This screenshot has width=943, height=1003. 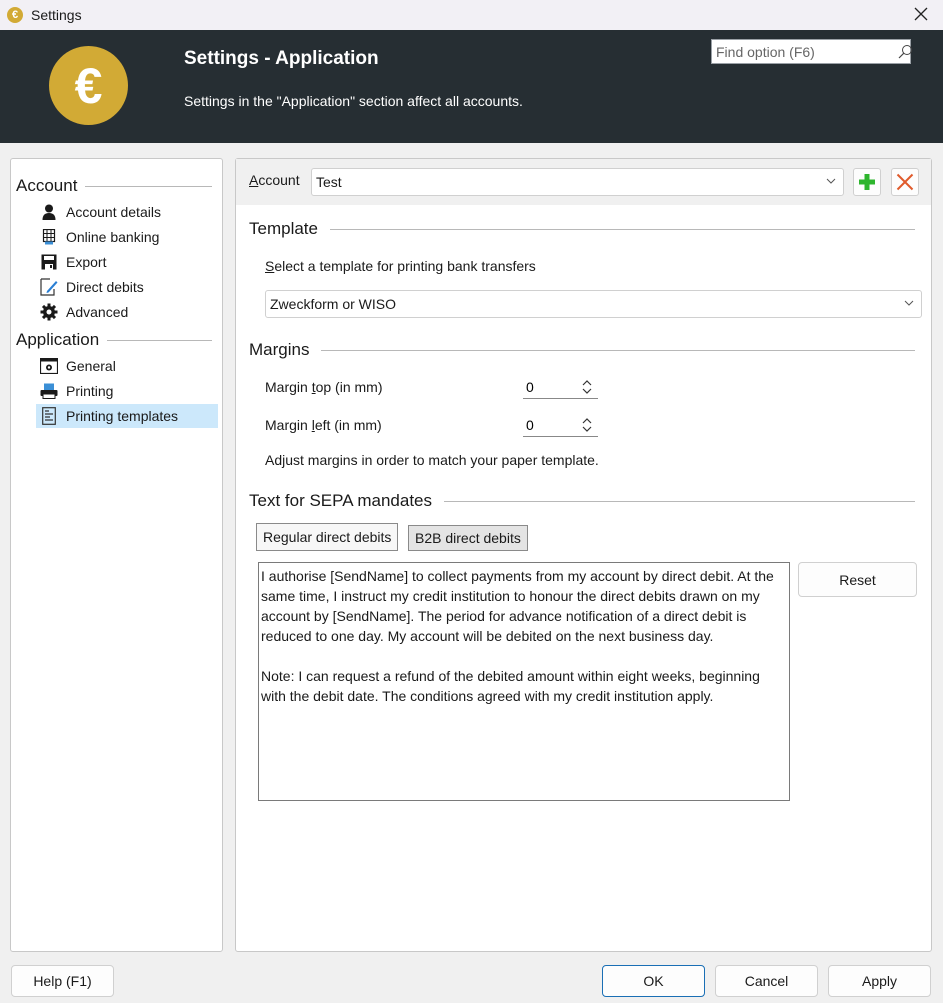 I want to click on printer-icon, so click(x=49, y=391).